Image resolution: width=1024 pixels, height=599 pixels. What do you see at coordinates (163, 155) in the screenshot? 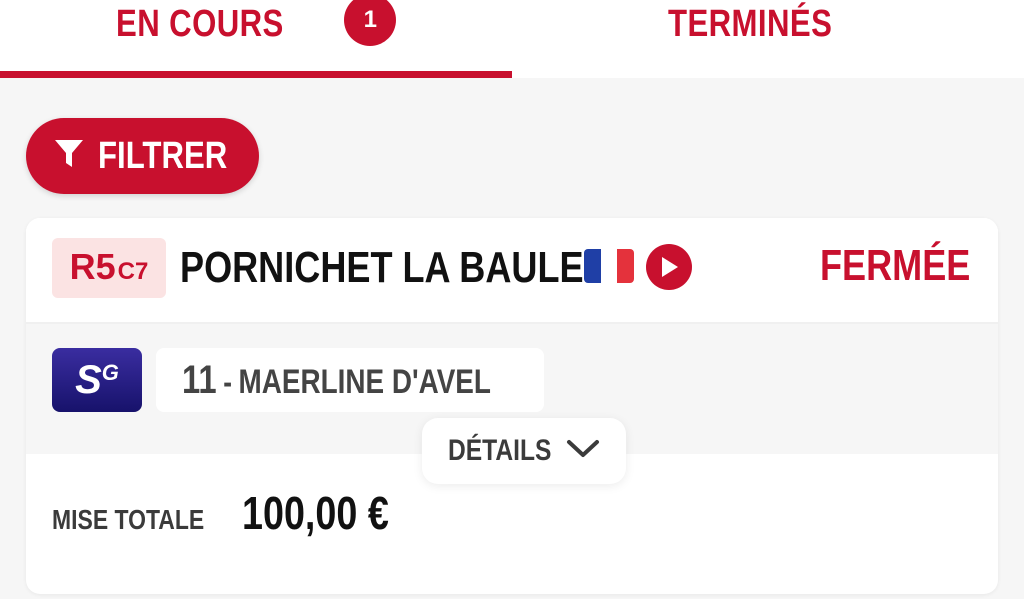
I see `filter-label: FILTRER` at bounding box center [163, 155].